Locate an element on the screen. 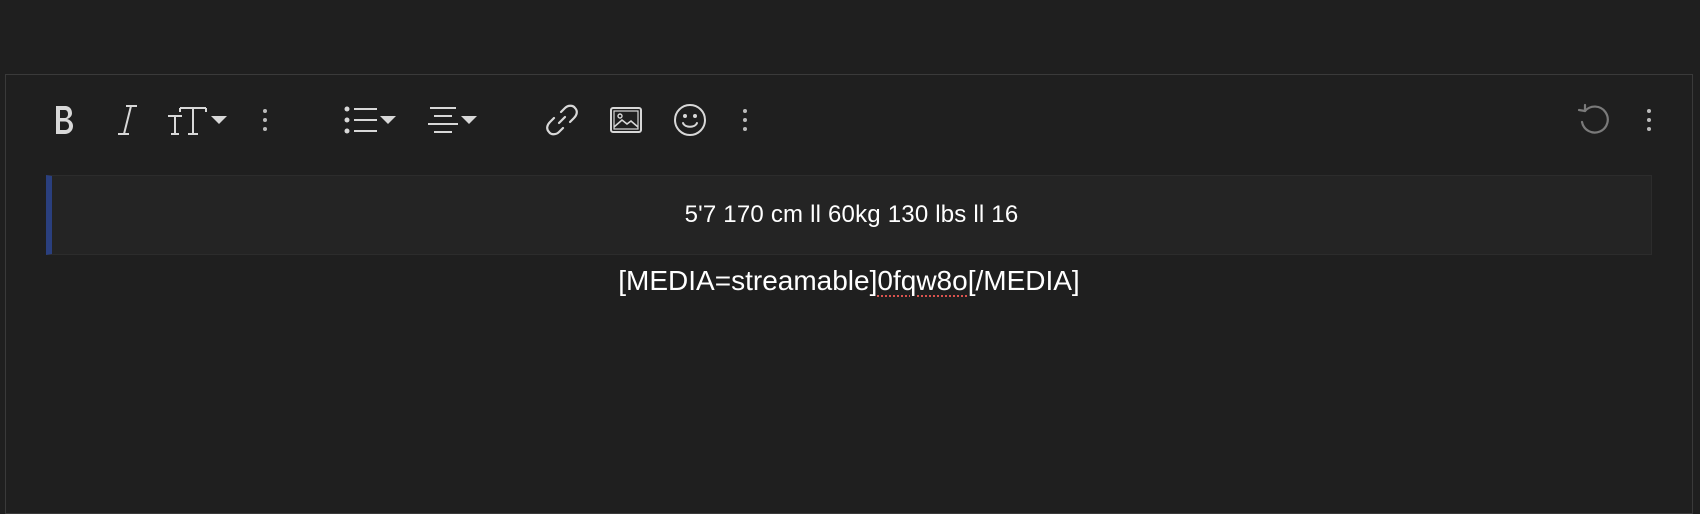  blockquote: 5'7 170 cm ll 60kg 130 lbs ll 16 is located at coordinates (849, 215).